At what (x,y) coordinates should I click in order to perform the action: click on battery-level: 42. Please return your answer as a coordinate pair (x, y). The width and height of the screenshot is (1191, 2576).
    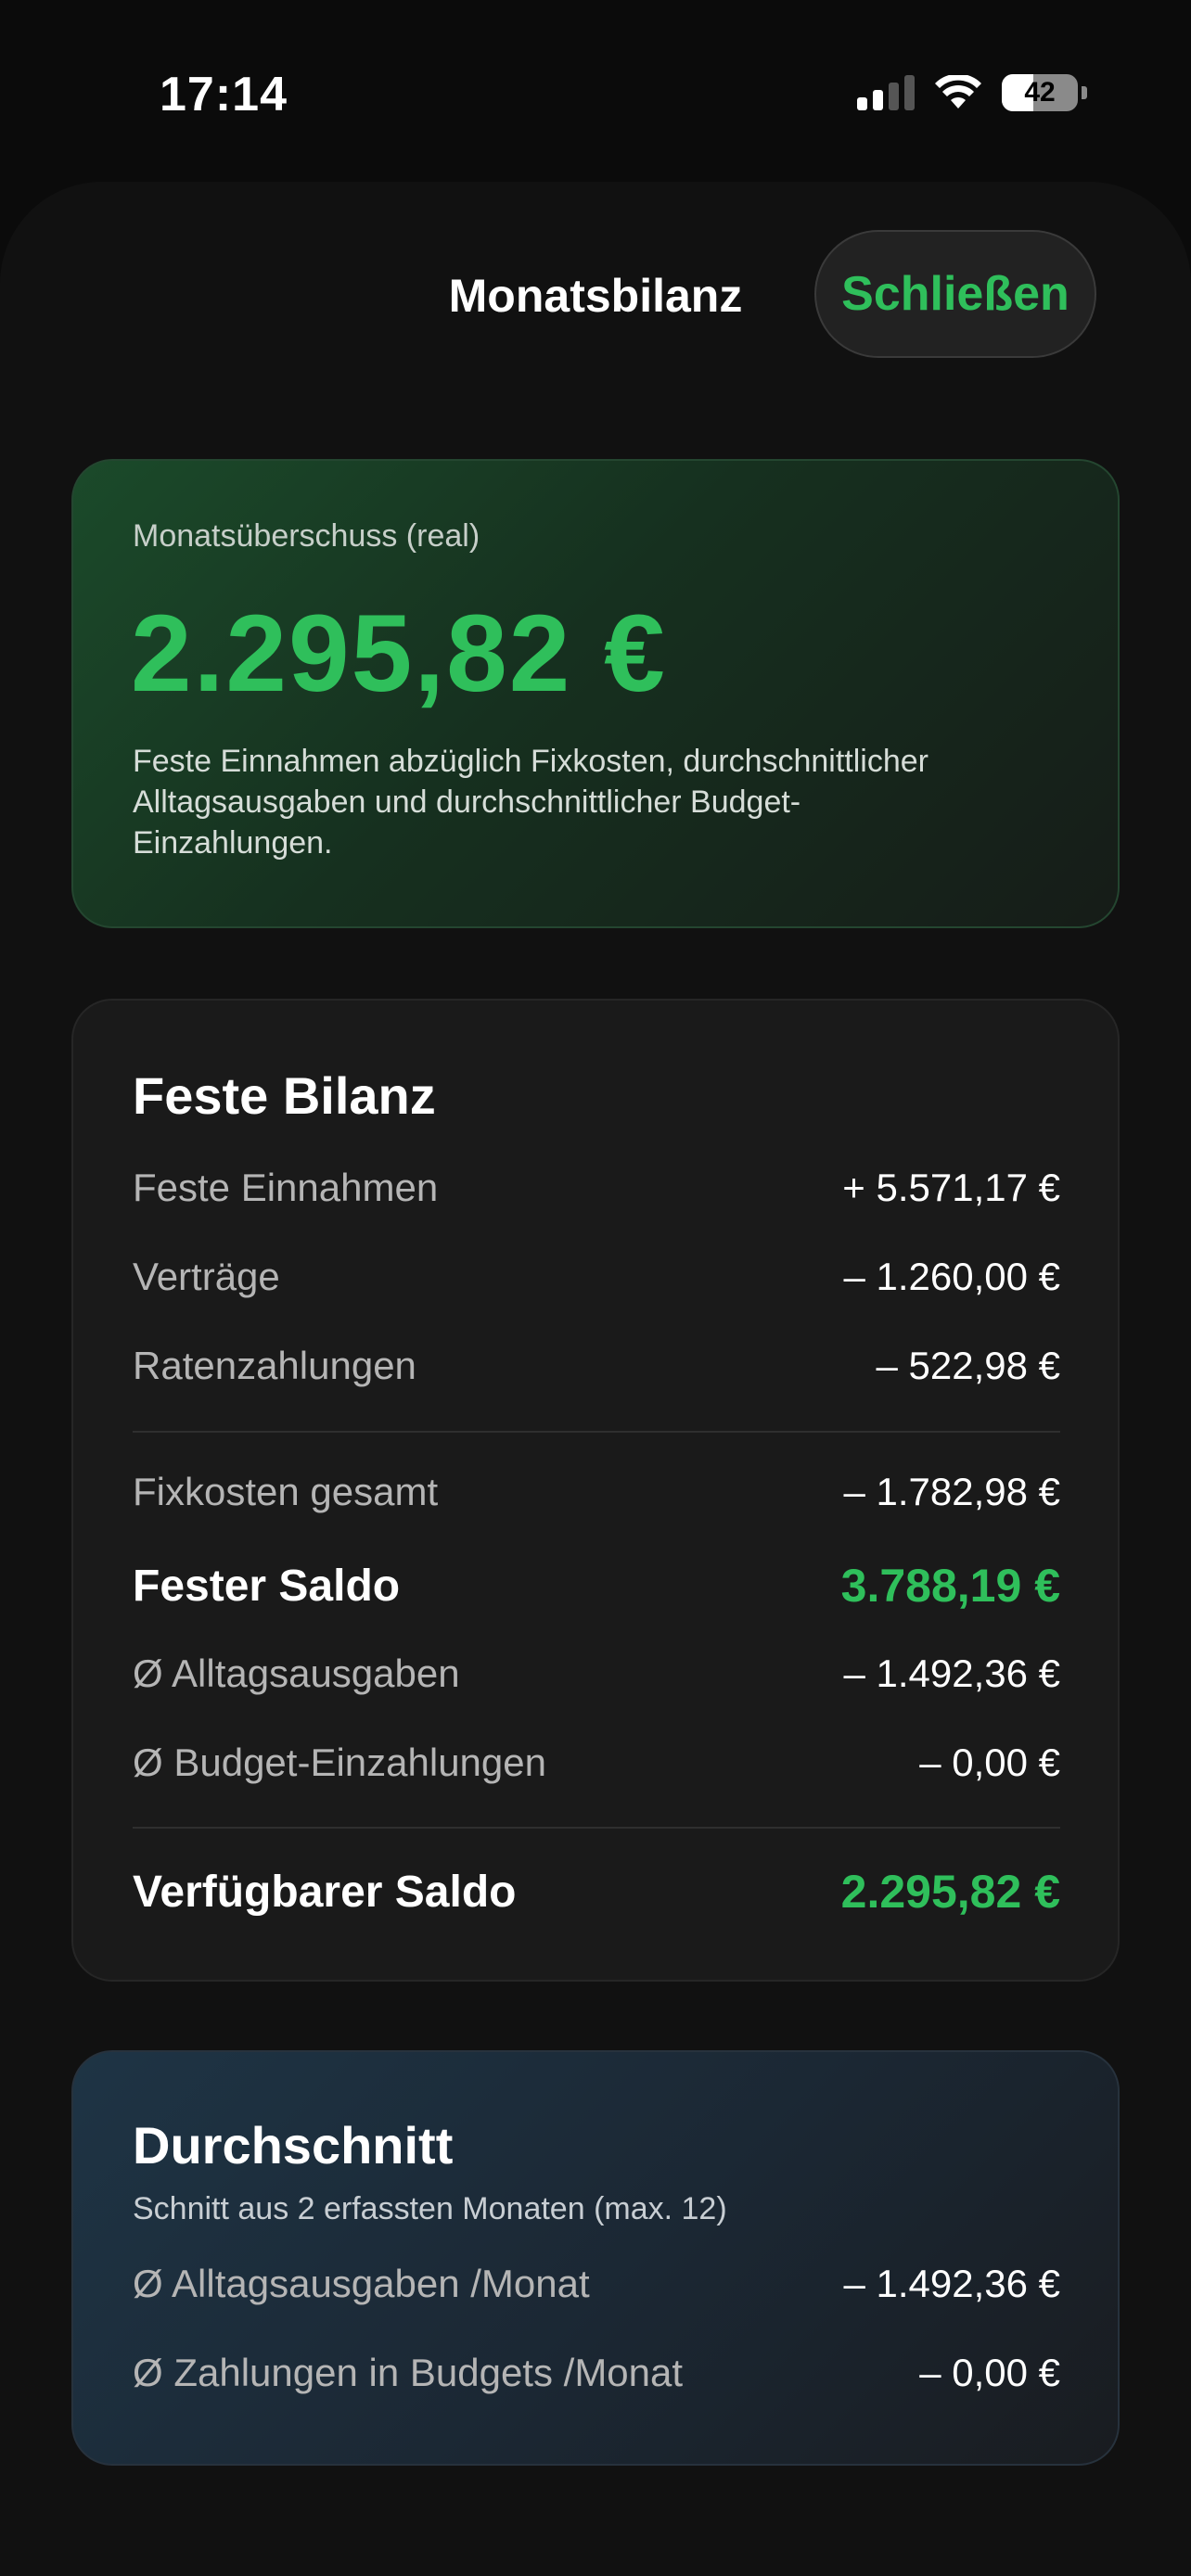
    Looking at the image, I should click on (1040, 92).